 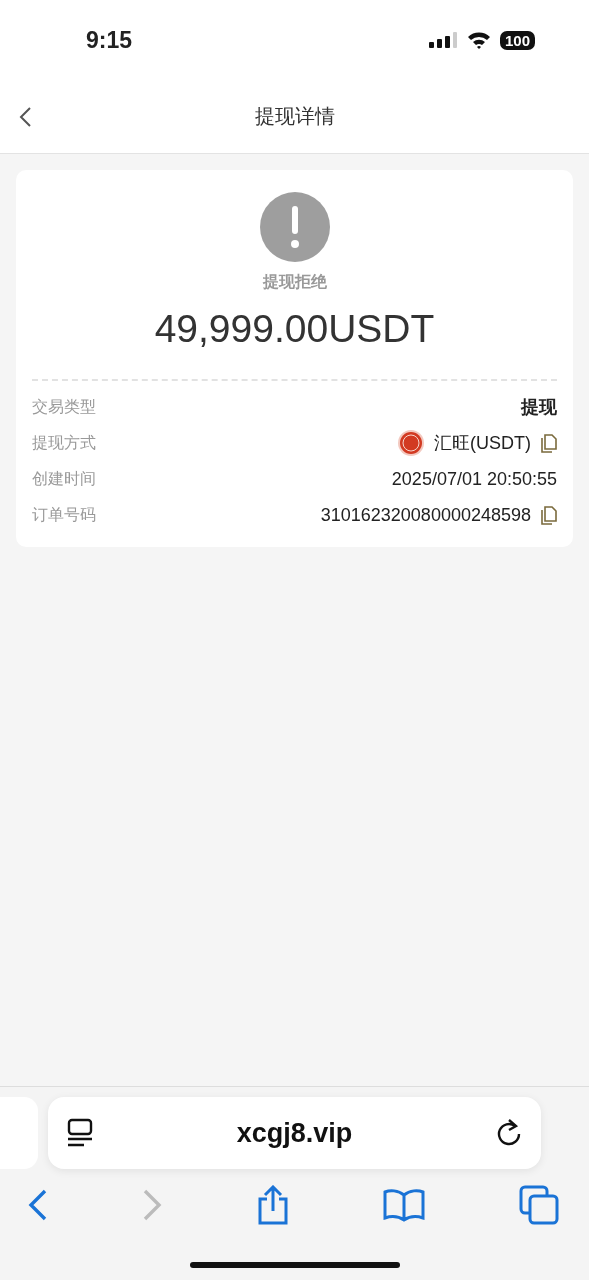 I want to click on field-value: 310162320080000248598, so click(x=425, y=515).